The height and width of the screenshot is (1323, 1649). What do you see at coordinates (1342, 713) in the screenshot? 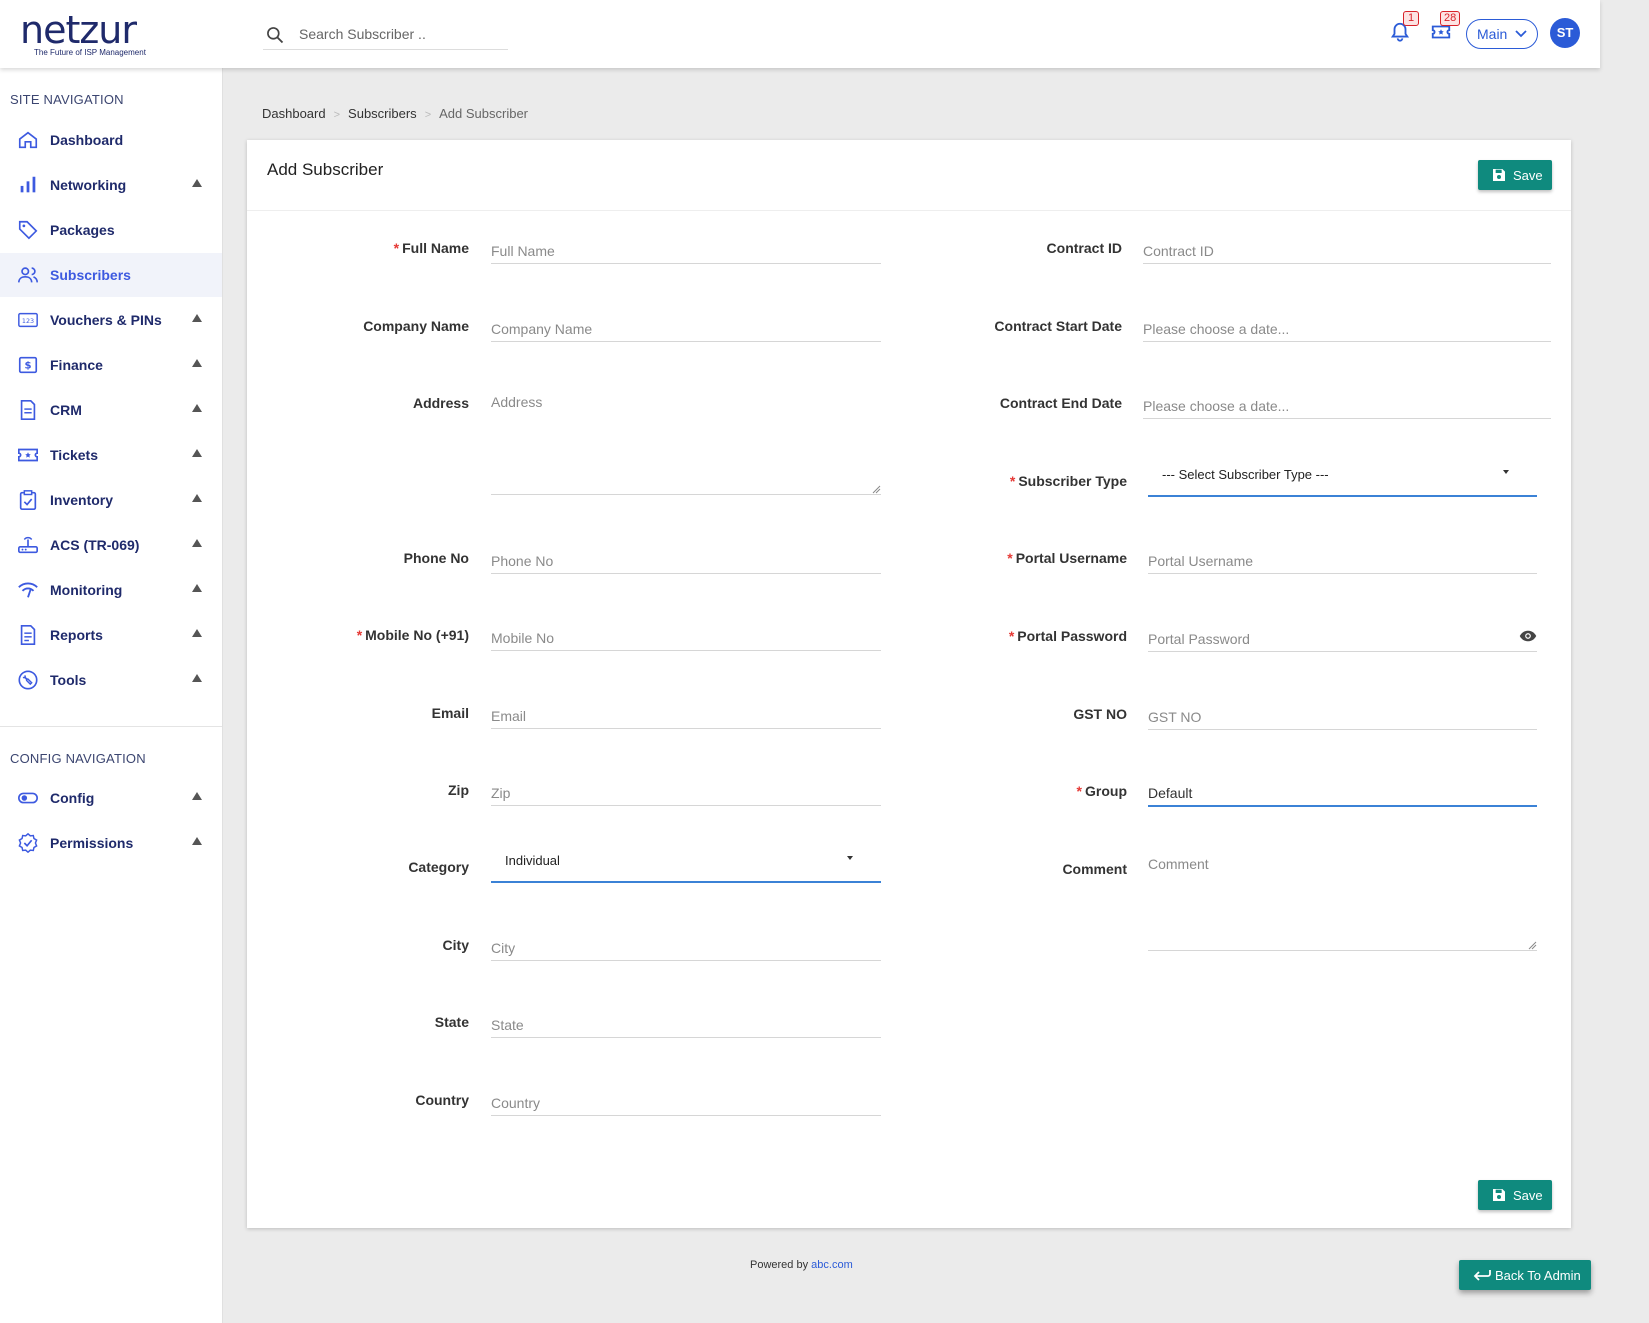
I see `gst-no-input` at bounding box center [1342, 713].